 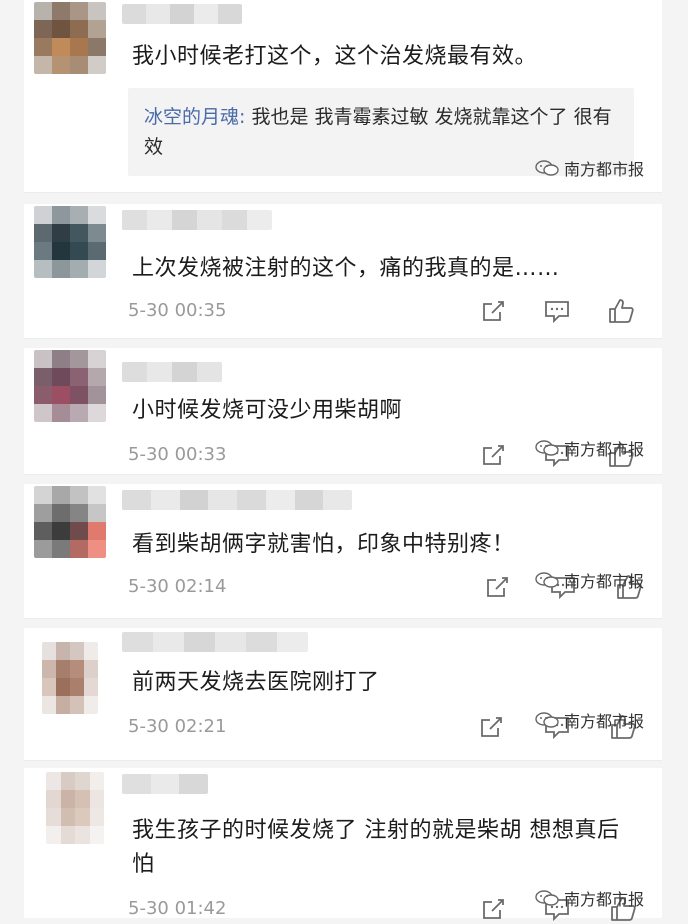 I want to click on comment-time: 5-30 00:33, so click(x=177, y=454).